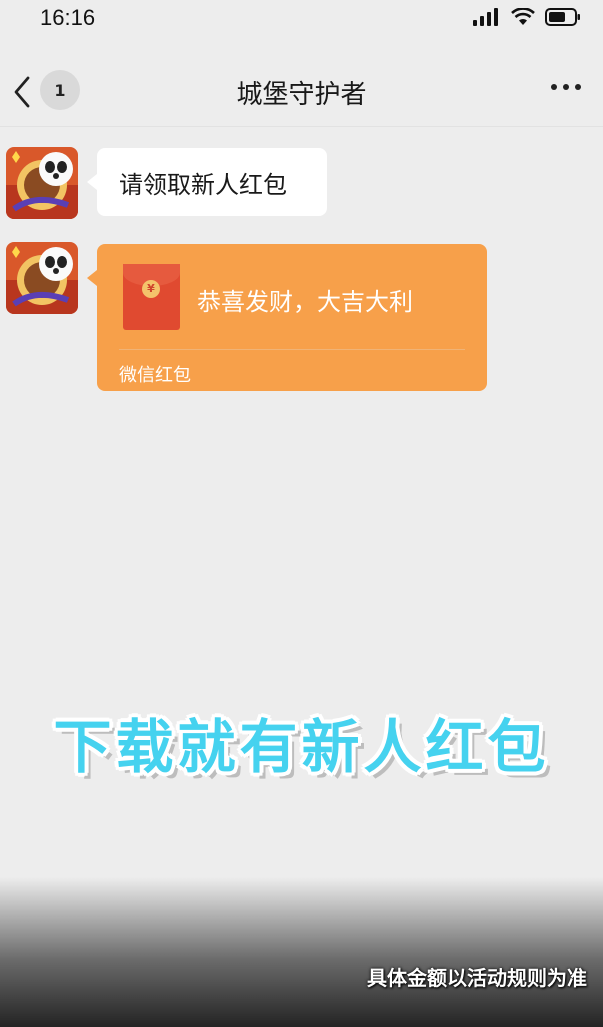 The height and width of the screenshot is (1027, 603). What do you see at coordinates (203, 184) in the screenshot?
I see `text-message: 请领取新人红包` at bounding box center [203, 184].